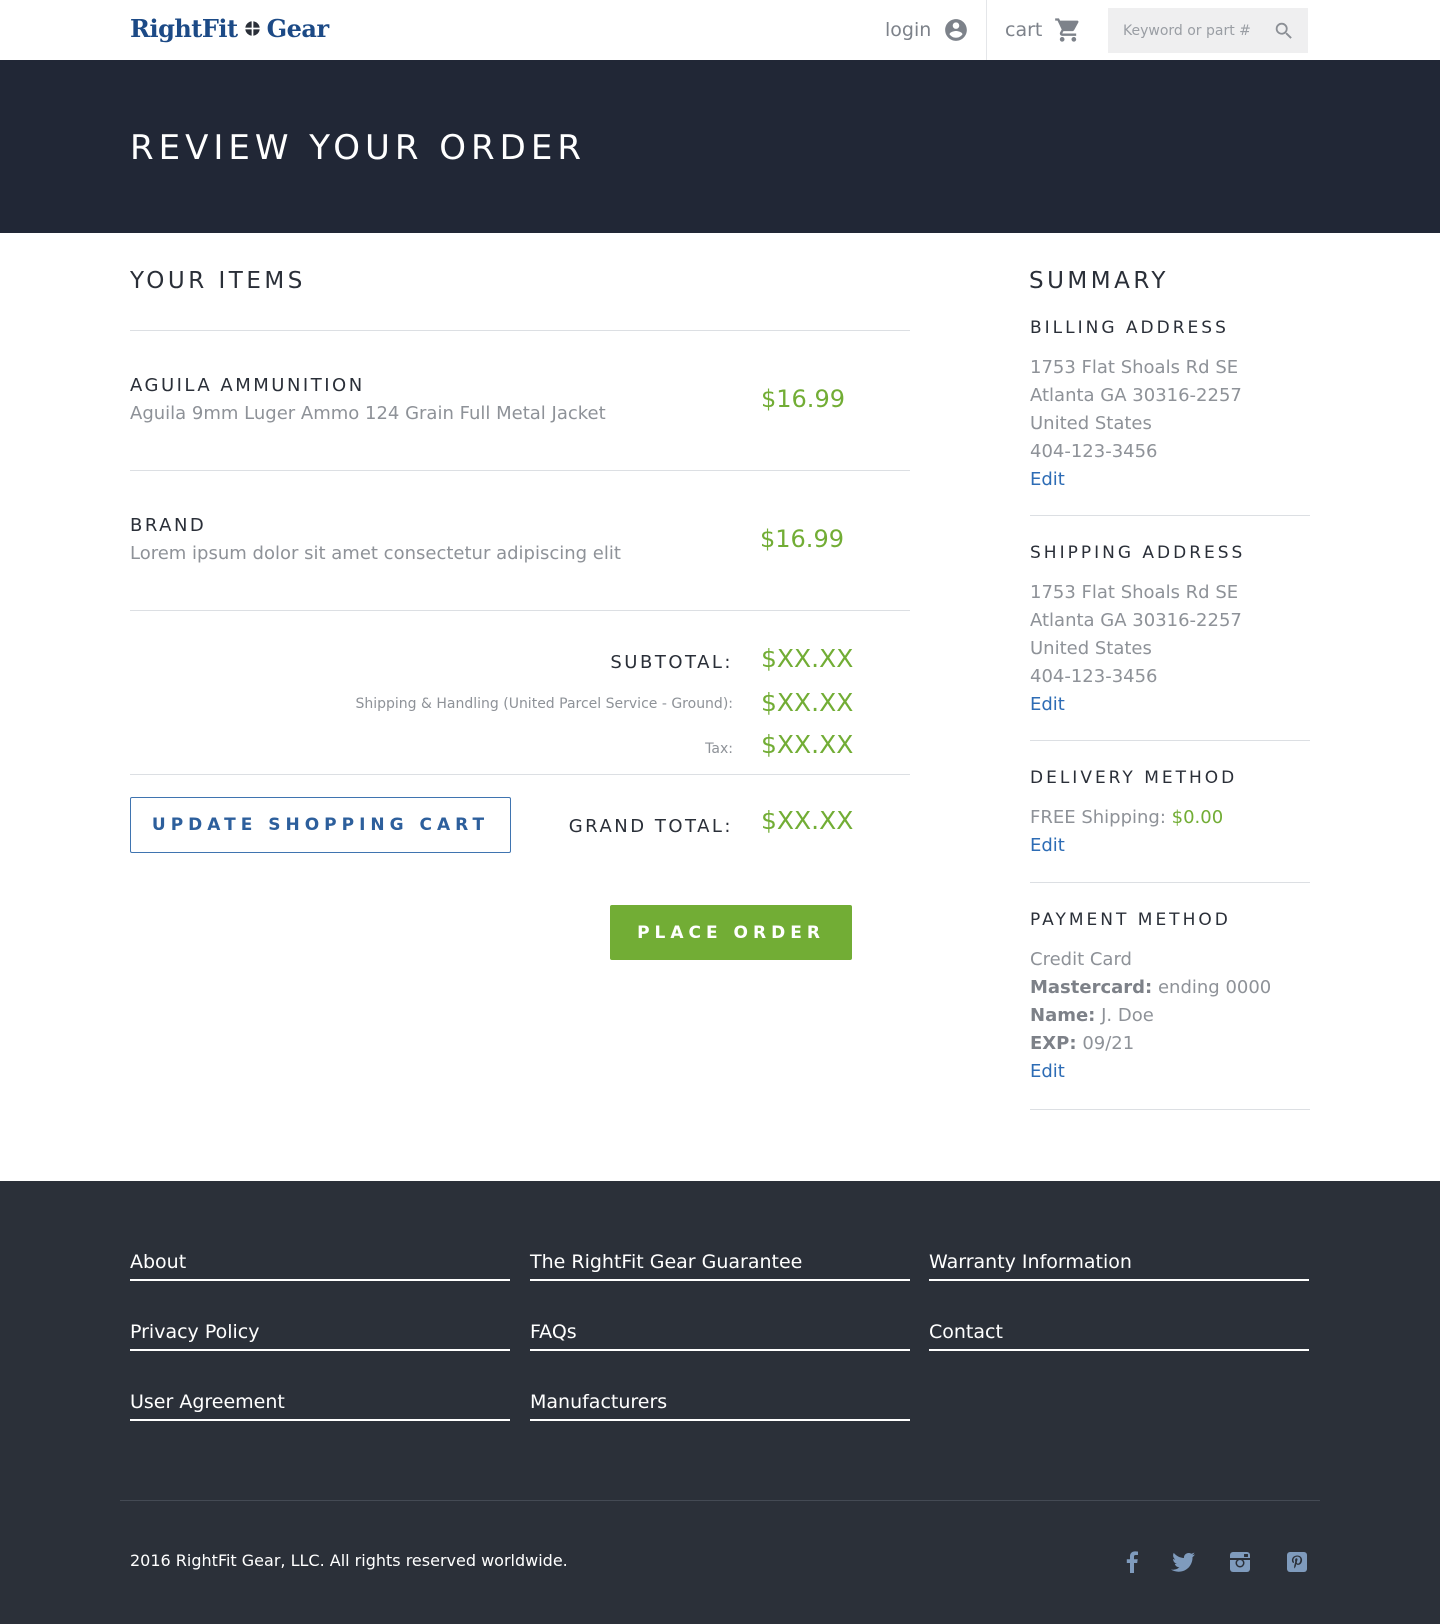 This screenshot has width=1440, height=1624. Describe the element at coordinates (720, 146) in the screenshot. I see `page-hero-banner: REVIEW YOUR ORDER` at that location.